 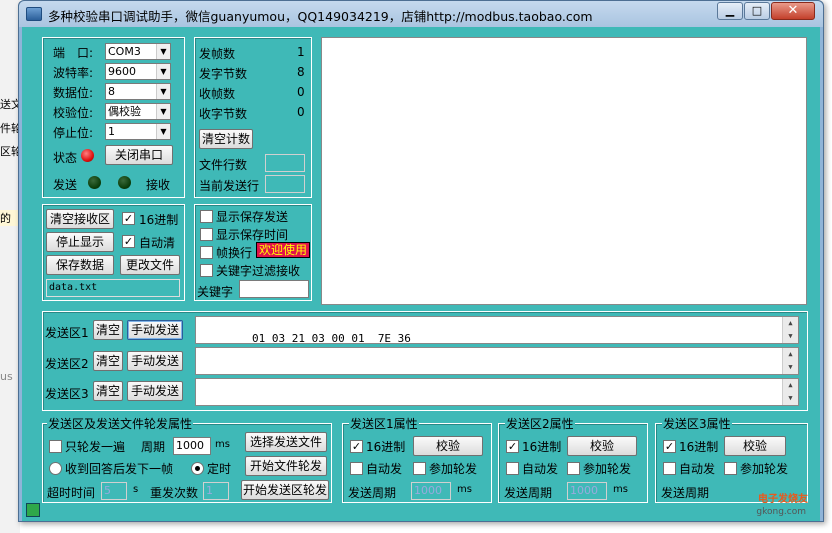 What do you see at coordinates (138, 111) in the screenshot?
I see `parity-select: 偶校验 ▼` at bounding box center [138, 111].